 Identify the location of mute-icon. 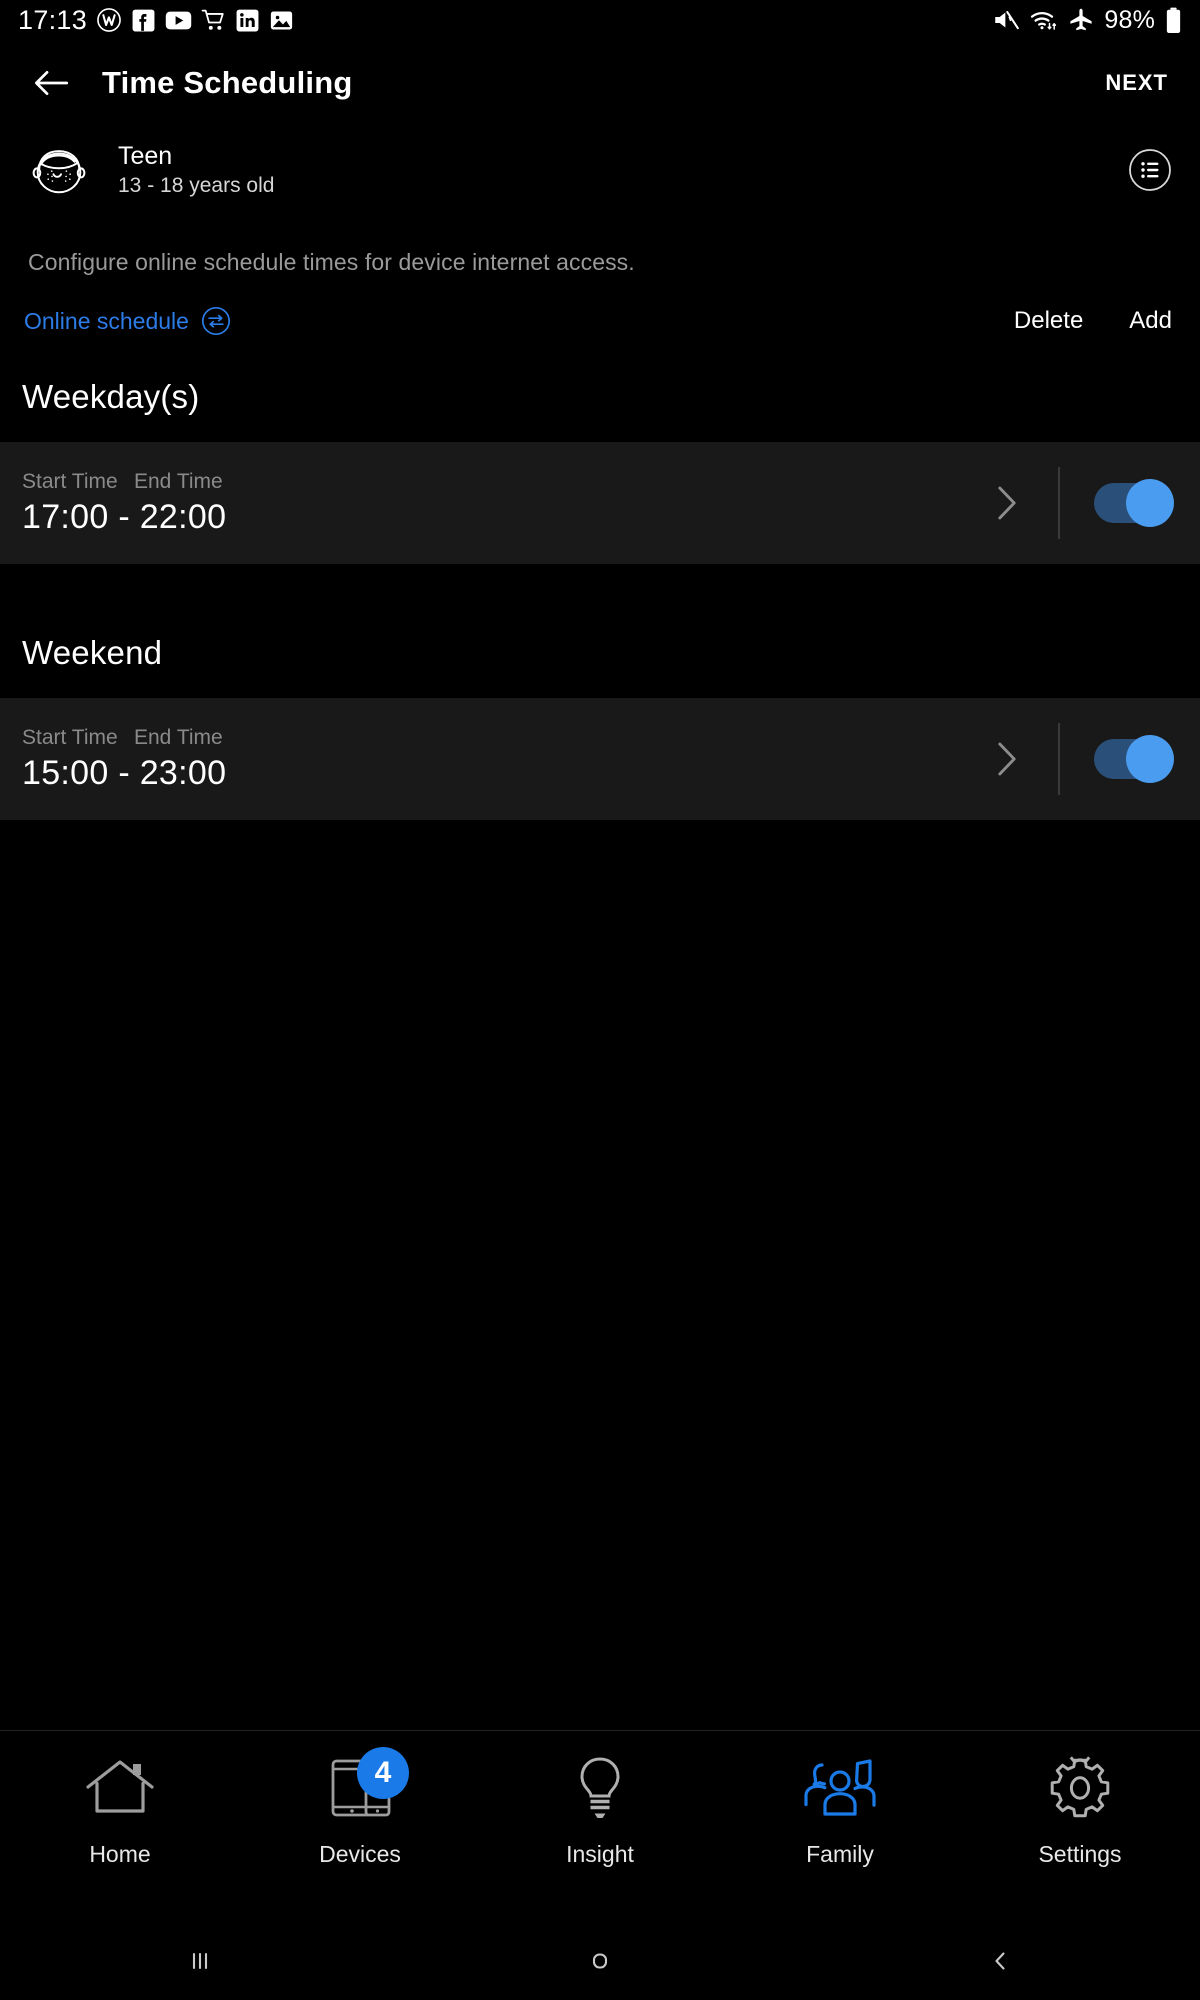
(1007, 20).